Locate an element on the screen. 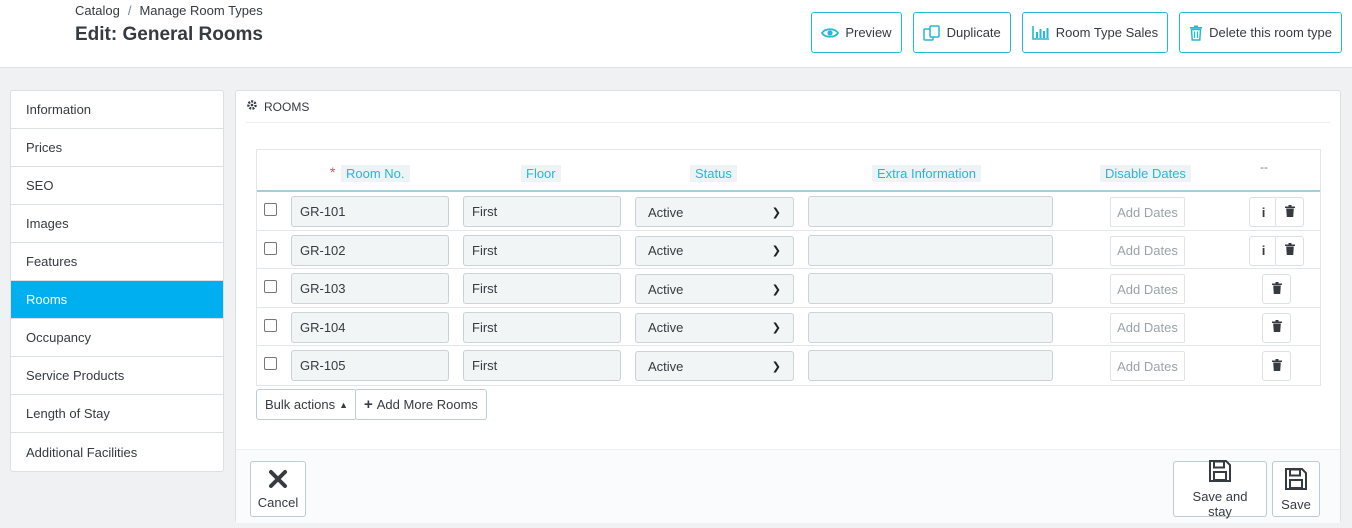  breadcrumb-manage-room-types: Manage Room Types is located at coordinates (200, 10).